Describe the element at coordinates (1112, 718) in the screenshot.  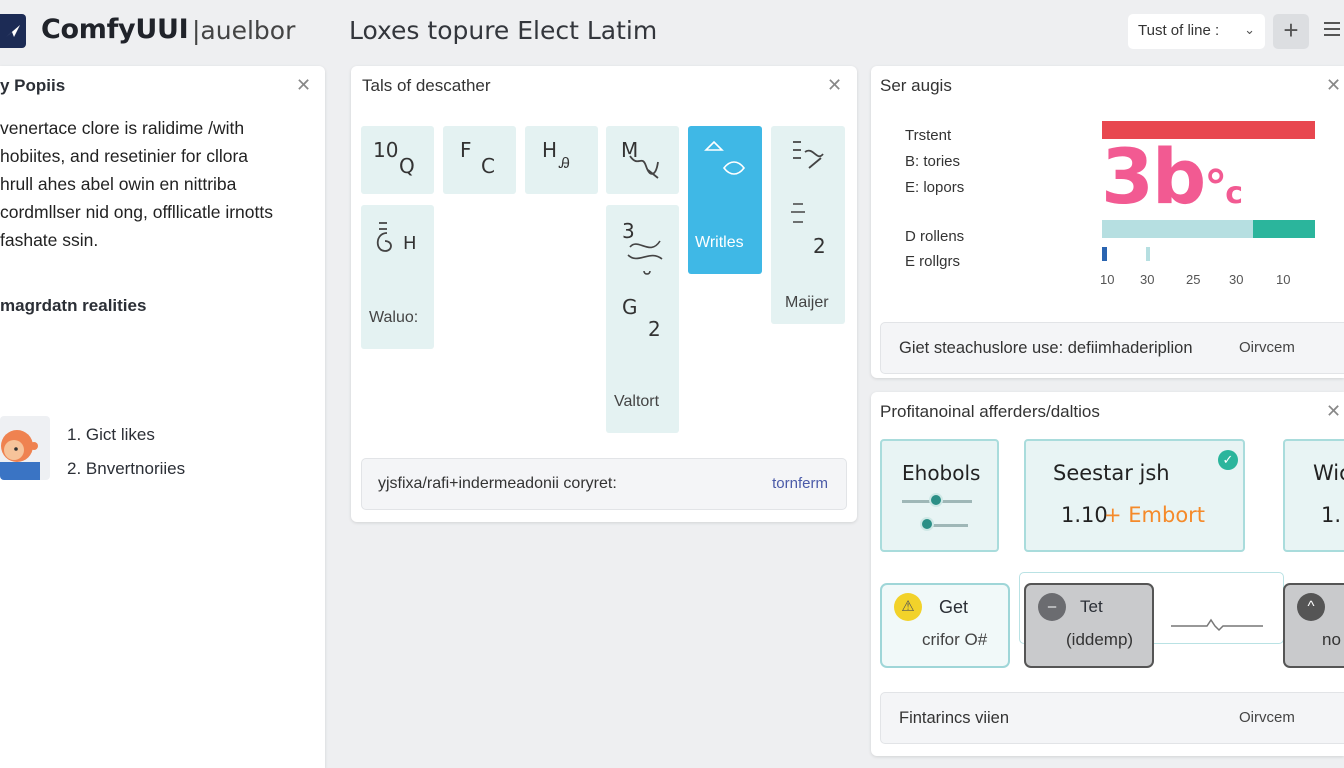
I see `prof-footer: Fintarincs viien Oirvcem` at that location.